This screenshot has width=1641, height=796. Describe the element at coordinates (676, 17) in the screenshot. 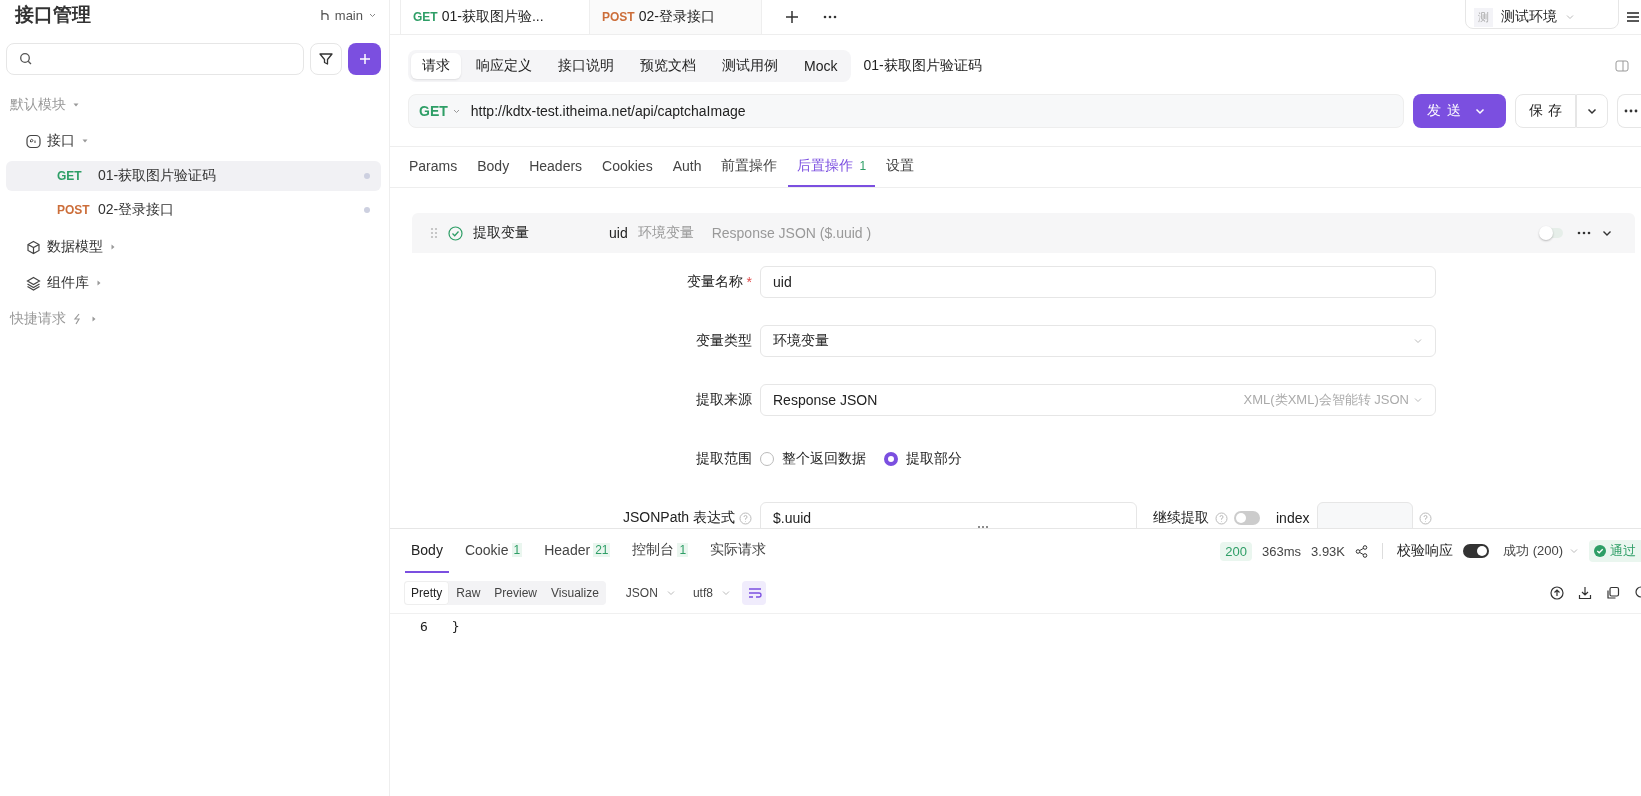

I see `file-tab: POST 02-登录接口` at that location.